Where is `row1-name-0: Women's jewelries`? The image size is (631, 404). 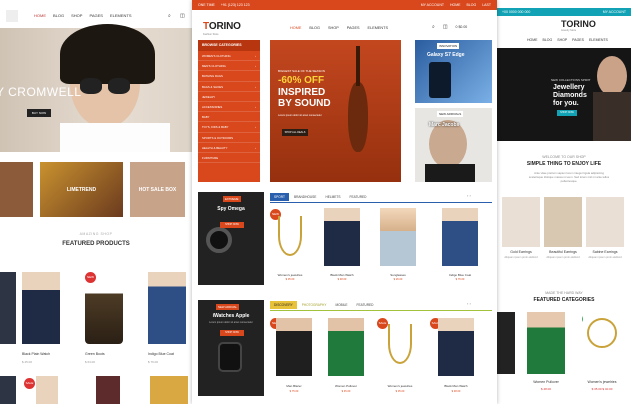
row1-name-0: Women's jewelries is located at coordinates (290, 275).